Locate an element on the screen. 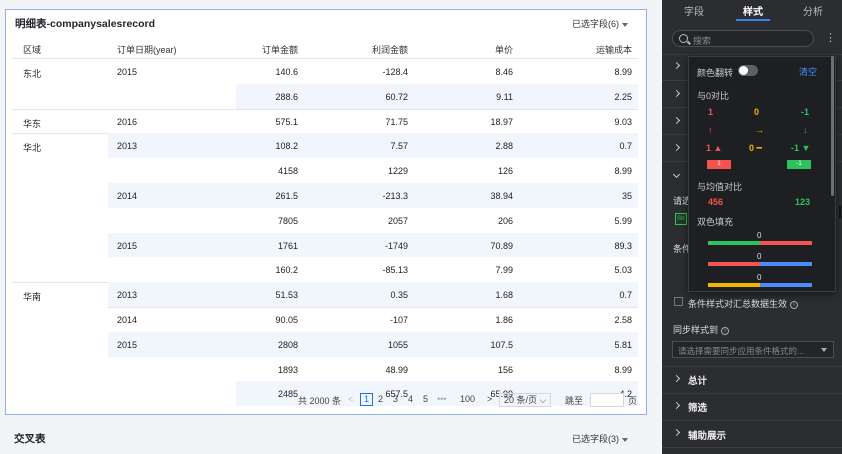 The height and width of the screenshot is (454, 842). profit-cell: -128.4 is located at coordinates (395, 72).